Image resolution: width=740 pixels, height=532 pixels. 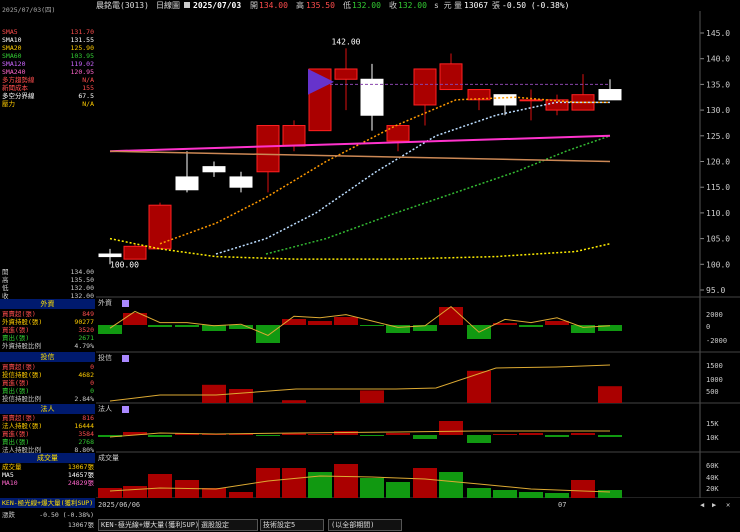 What do you see at coordinates (12, 467) in the screenshot?
I see `vol-label: 成交量` at bounding box center [12, 467].